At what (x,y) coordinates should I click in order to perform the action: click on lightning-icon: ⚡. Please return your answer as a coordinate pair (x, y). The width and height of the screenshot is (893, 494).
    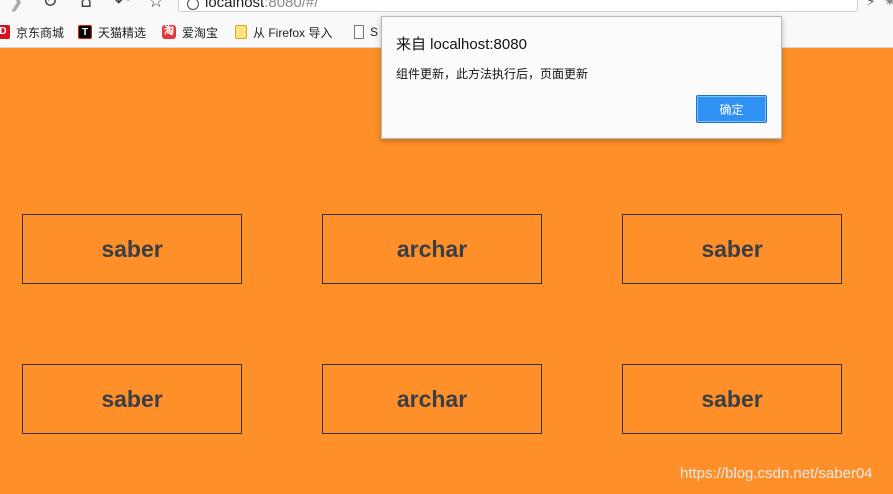
    Looking at the image, I should click on (871, 5).